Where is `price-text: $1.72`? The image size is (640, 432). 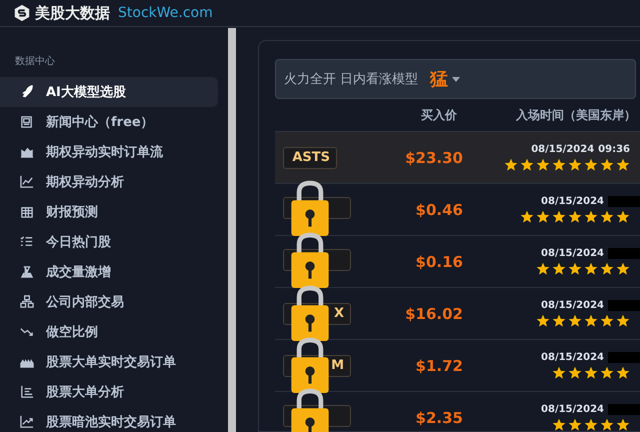
price-text: $1.72 is located at coordinates (438, 365).